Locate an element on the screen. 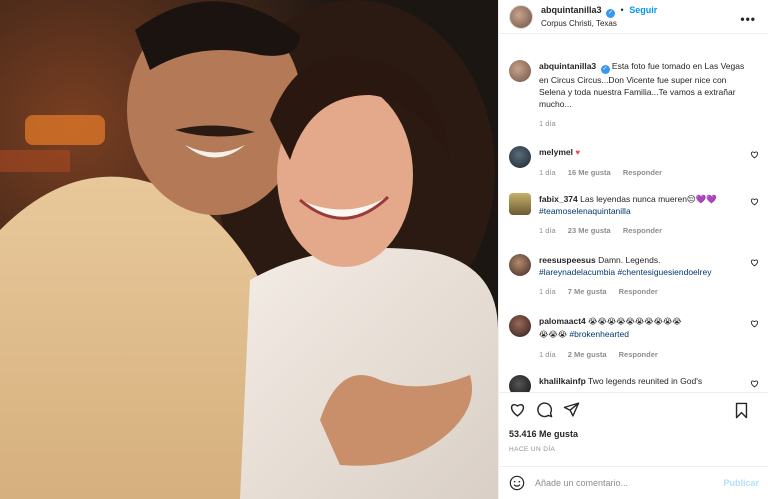  comment-likes: 16 Me gusta is located at coordinates (589, 172).